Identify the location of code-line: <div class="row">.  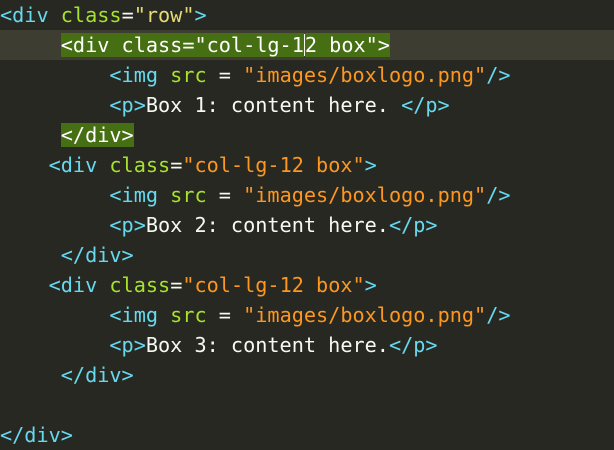
(103, 15).